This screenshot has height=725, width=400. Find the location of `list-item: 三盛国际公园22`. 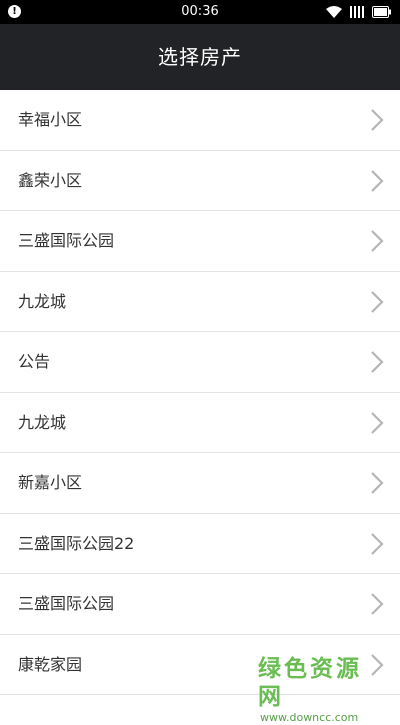

list-item: 三盛国际公园22 is located at coordinates (200, 543).